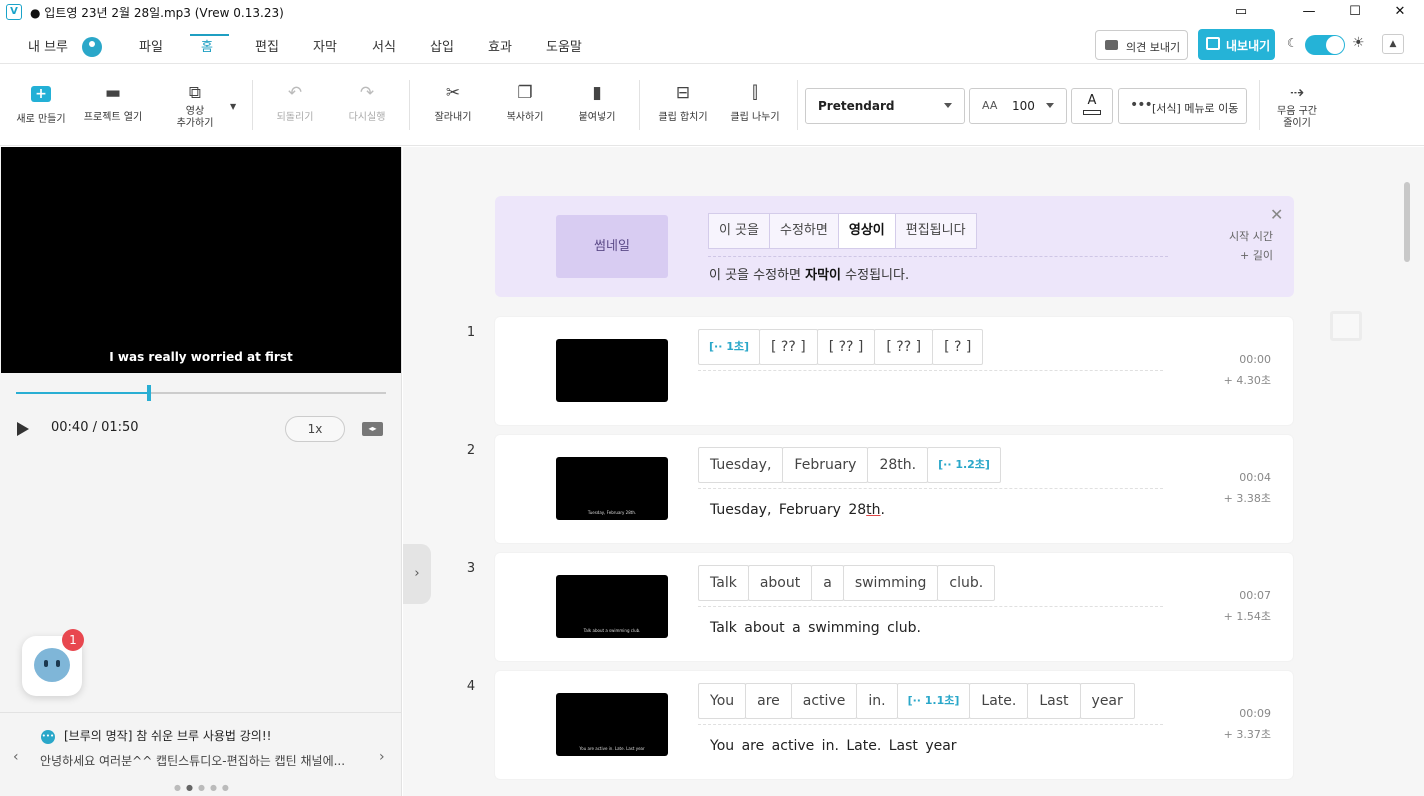 The image size is (1424, 796). What do you see at coordinates (683, 93) in the screenshot?
I see `merge-clip-button: ⊟ 클립 합치기` at bounding box center [683, 93].